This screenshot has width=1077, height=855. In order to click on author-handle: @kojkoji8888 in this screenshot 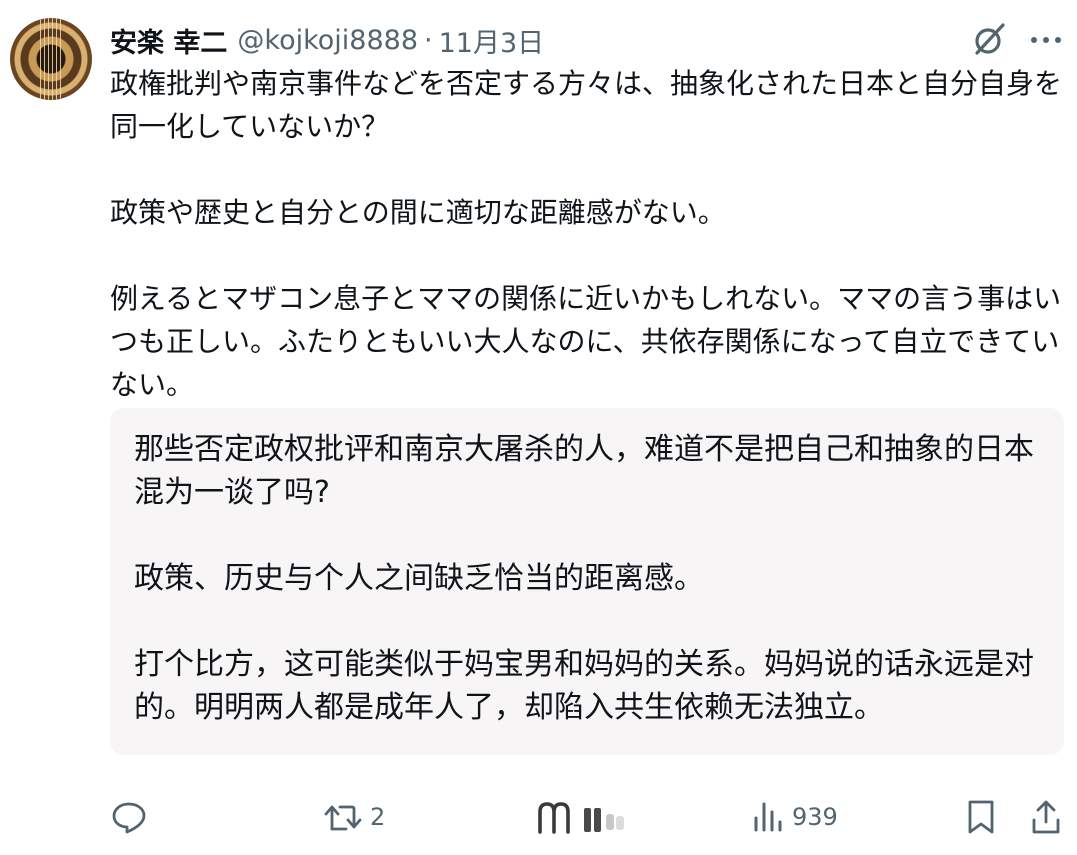, I will do `click(327, 40)`.